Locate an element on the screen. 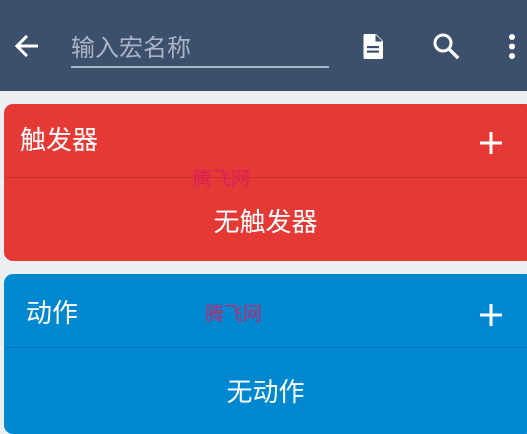 The height and width of the screenshot is (434, 527). search-button is located at coordinates (446, 46).